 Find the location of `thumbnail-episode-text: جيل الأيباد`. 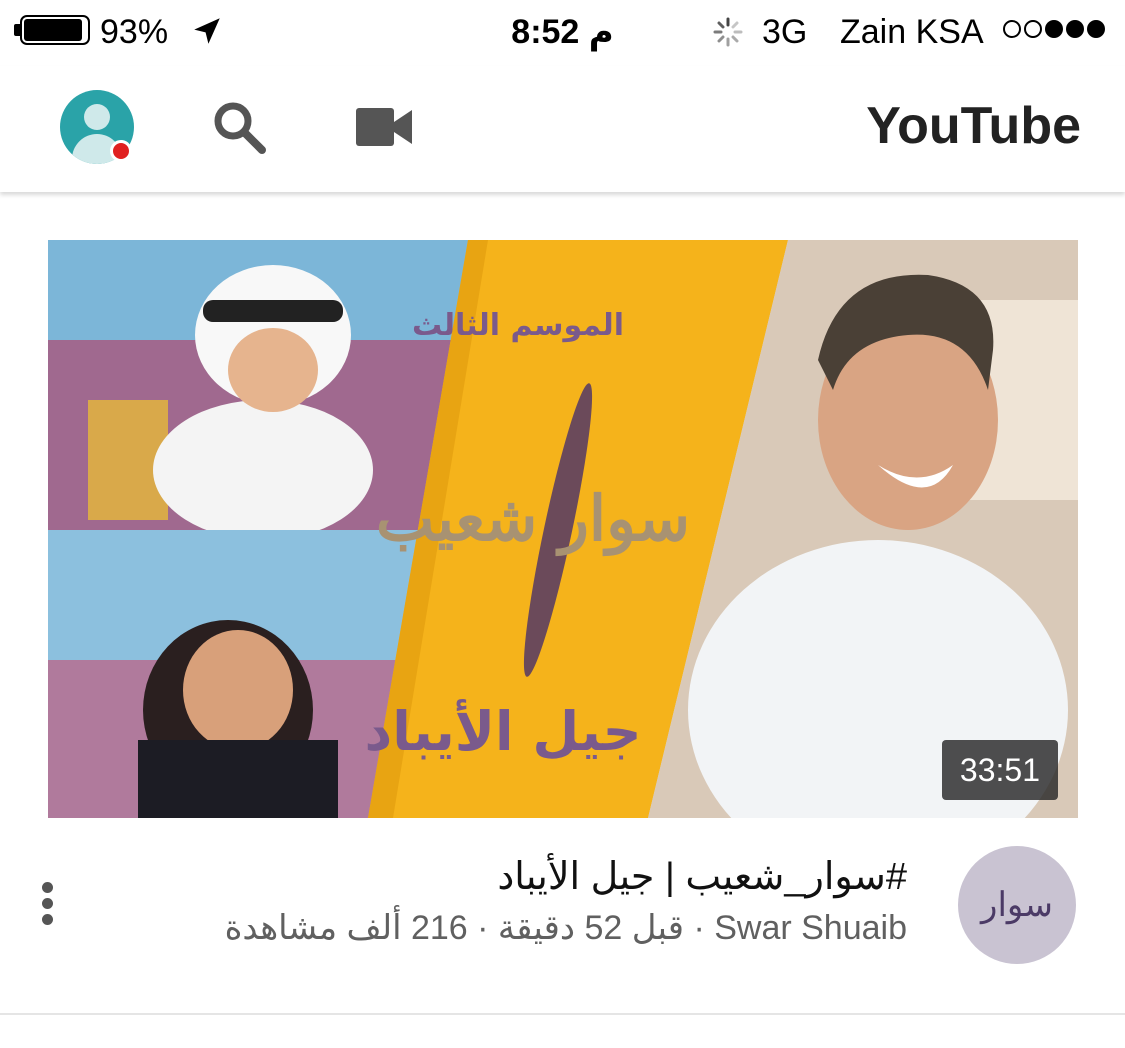

thumbnail-episode-text: جيل الأيباد is located at coordinates (503, 731).